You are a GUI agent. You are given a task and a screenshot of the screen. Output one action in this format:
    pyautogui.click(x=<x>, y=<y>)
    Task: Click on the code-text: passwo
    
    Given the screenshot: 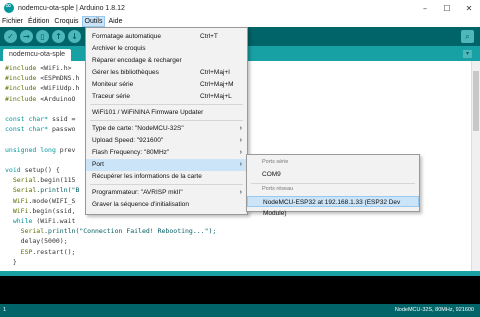 What is the action you would take?
    pyautogui.click(x=62, y=129)
    